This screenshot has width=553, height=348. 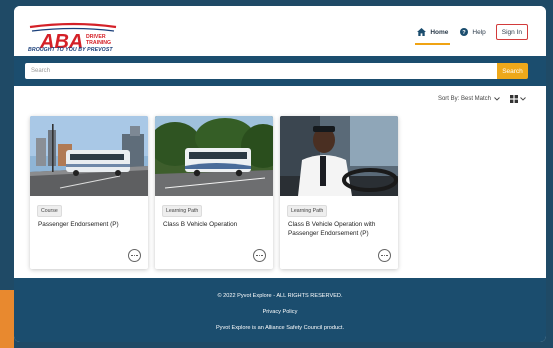 I want to click on logo-side-text-2: TRAINING, so click(x=98, y=43).